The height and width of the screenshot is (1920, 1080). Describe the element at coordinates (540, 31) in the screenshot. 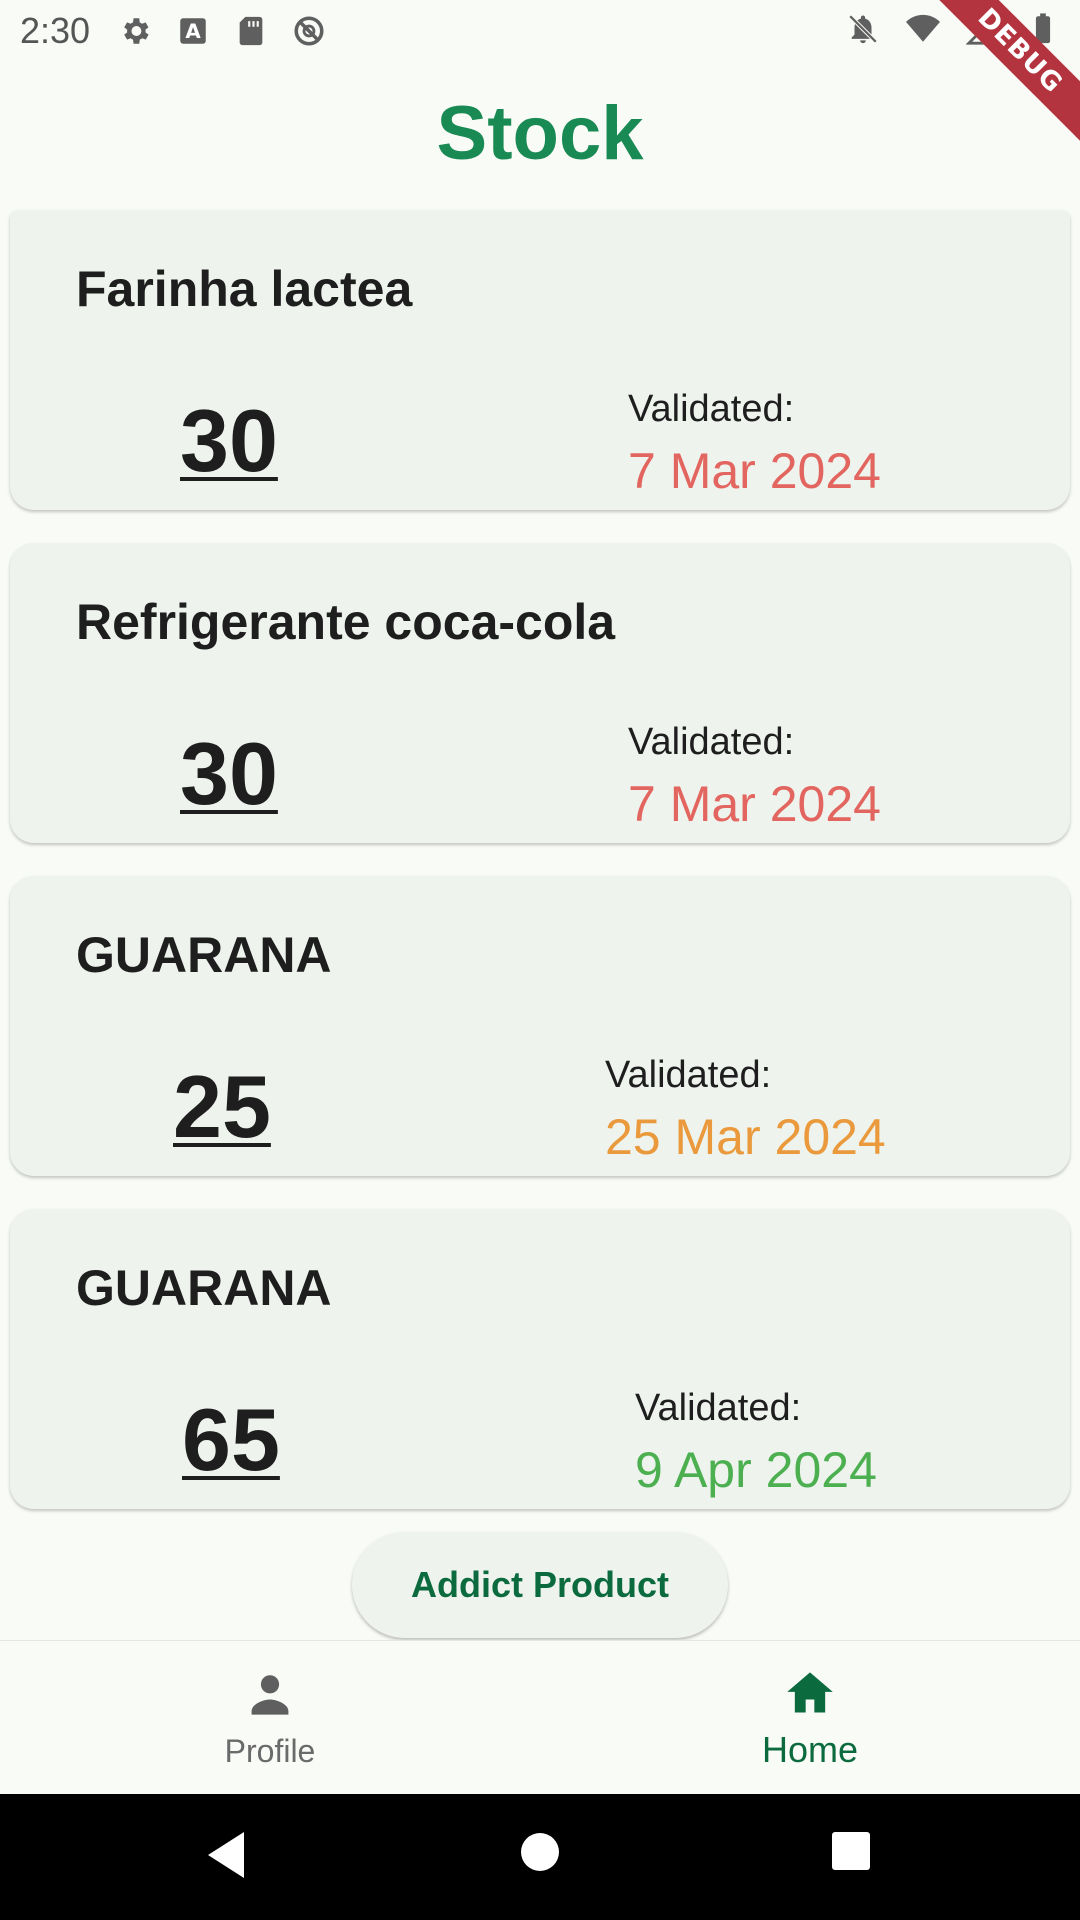

I see `status-bar: 2:30 A` at that location.